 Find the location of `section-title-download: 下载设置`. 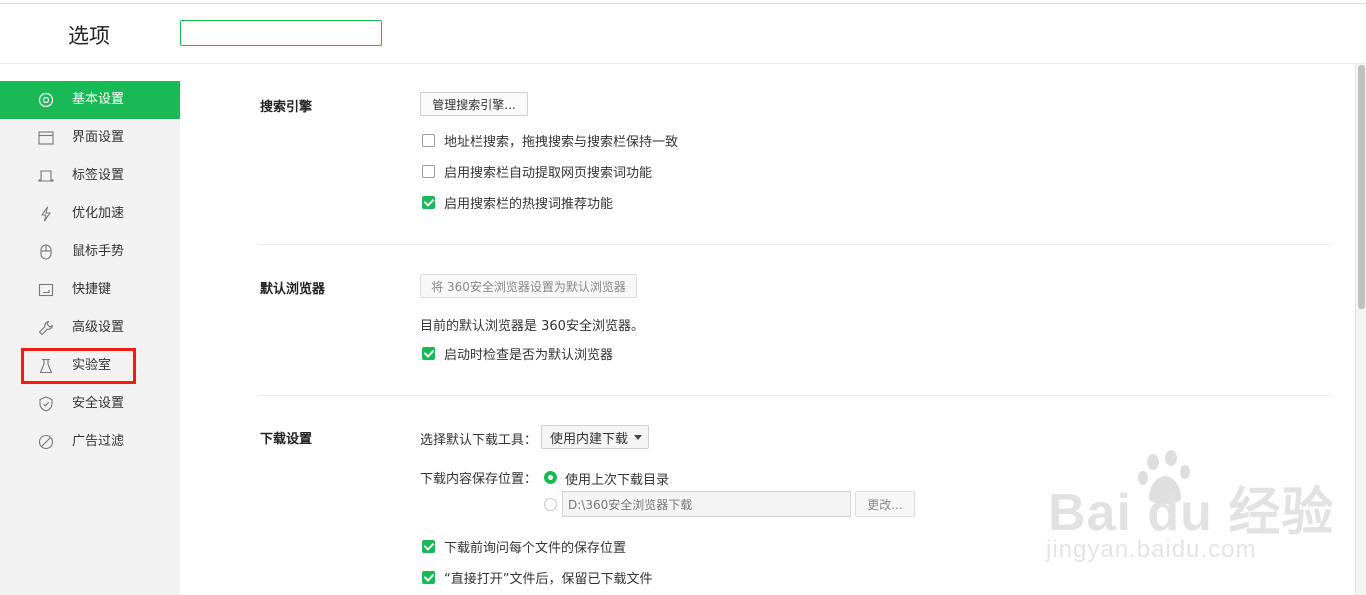

section-title-download: 下载设置 is located at coordinates (286, 439).